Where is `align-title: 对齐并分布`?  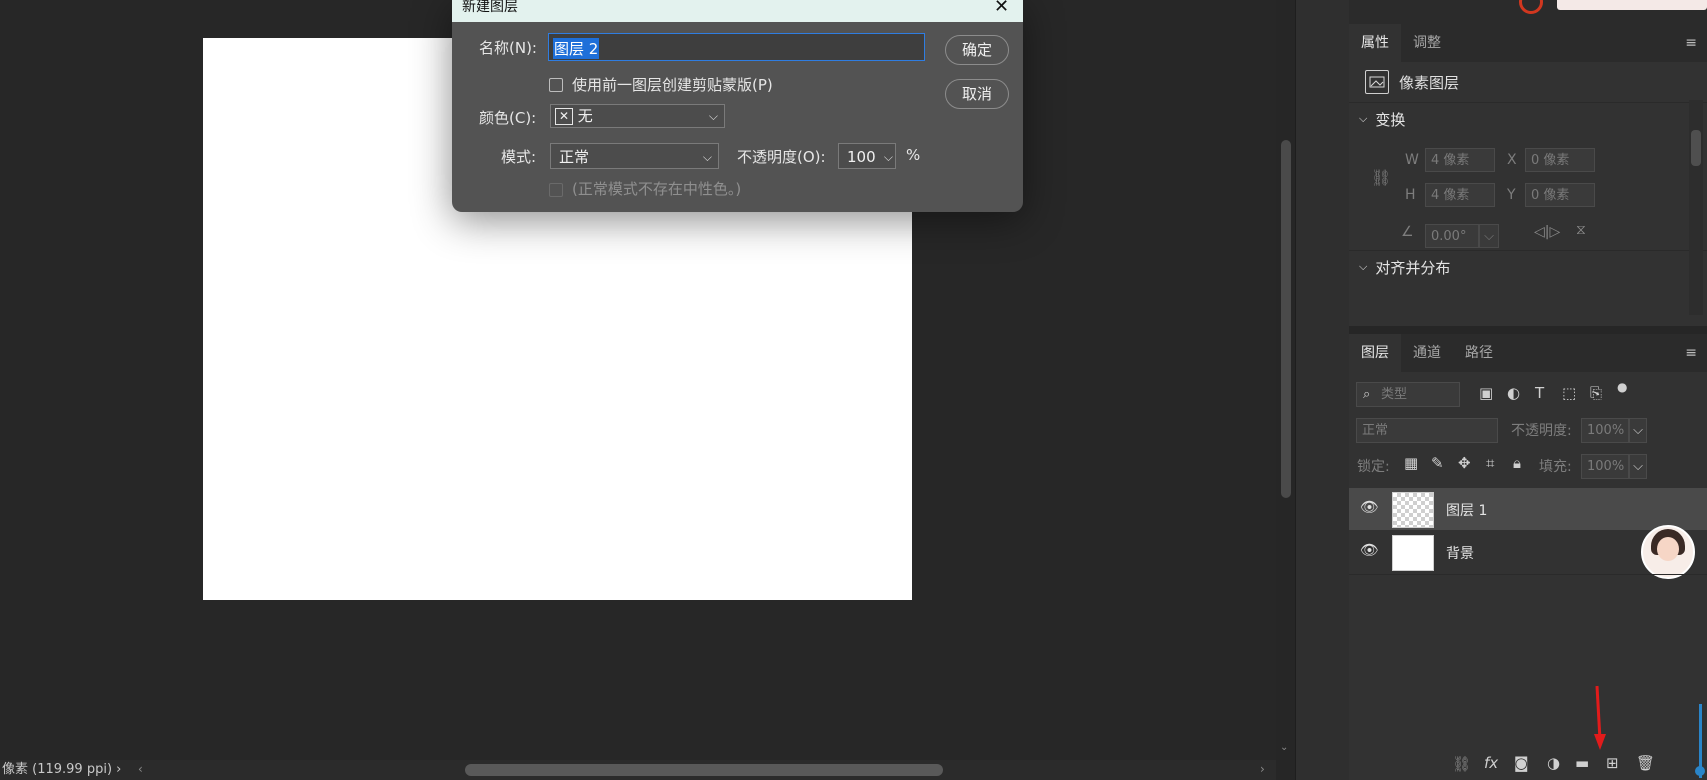 align-title: 对齐并分布 is located at coordinates (1413, 267).